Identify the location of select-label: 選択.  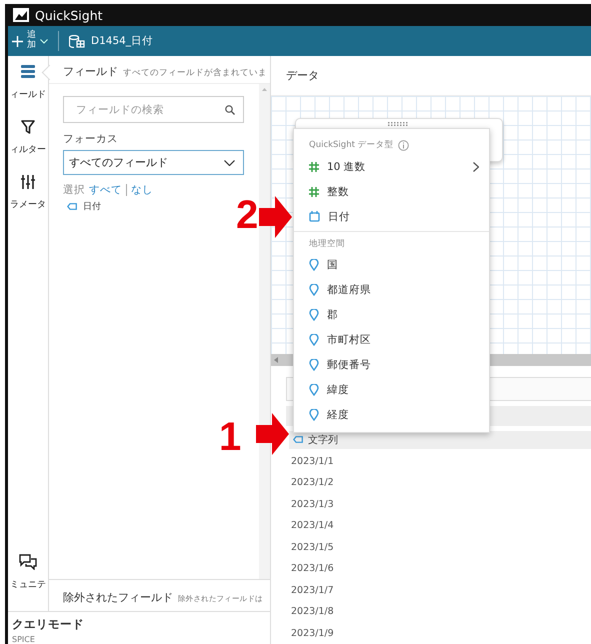
(74, 190).